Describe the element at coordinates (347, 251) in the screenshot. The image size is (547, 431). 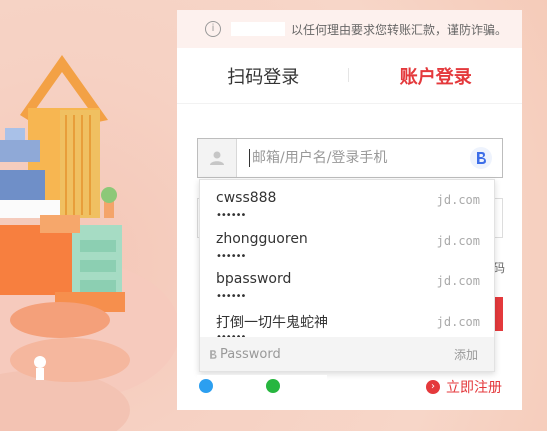
I see `list-item: zhongguoren •••••• jd.com` at that location.